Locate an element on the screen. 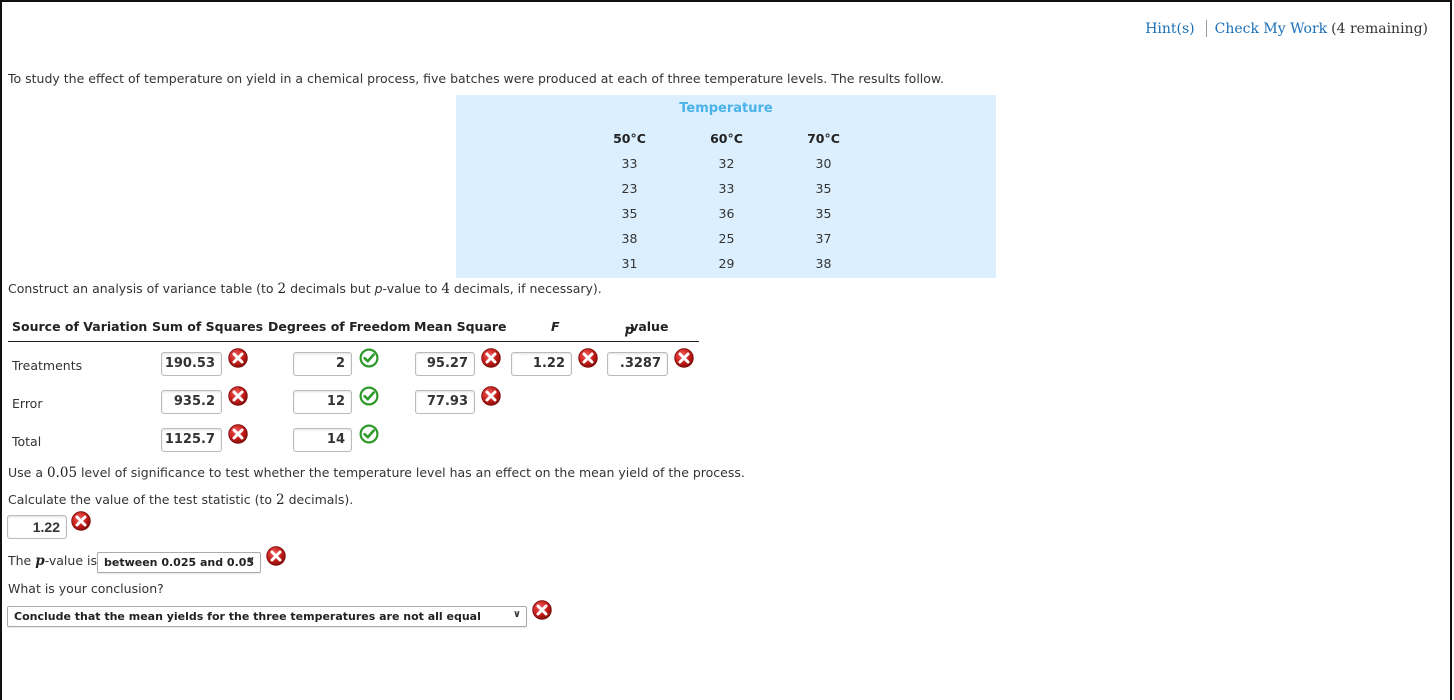  total-df-input: 14 is located at coordinates (322, 440).